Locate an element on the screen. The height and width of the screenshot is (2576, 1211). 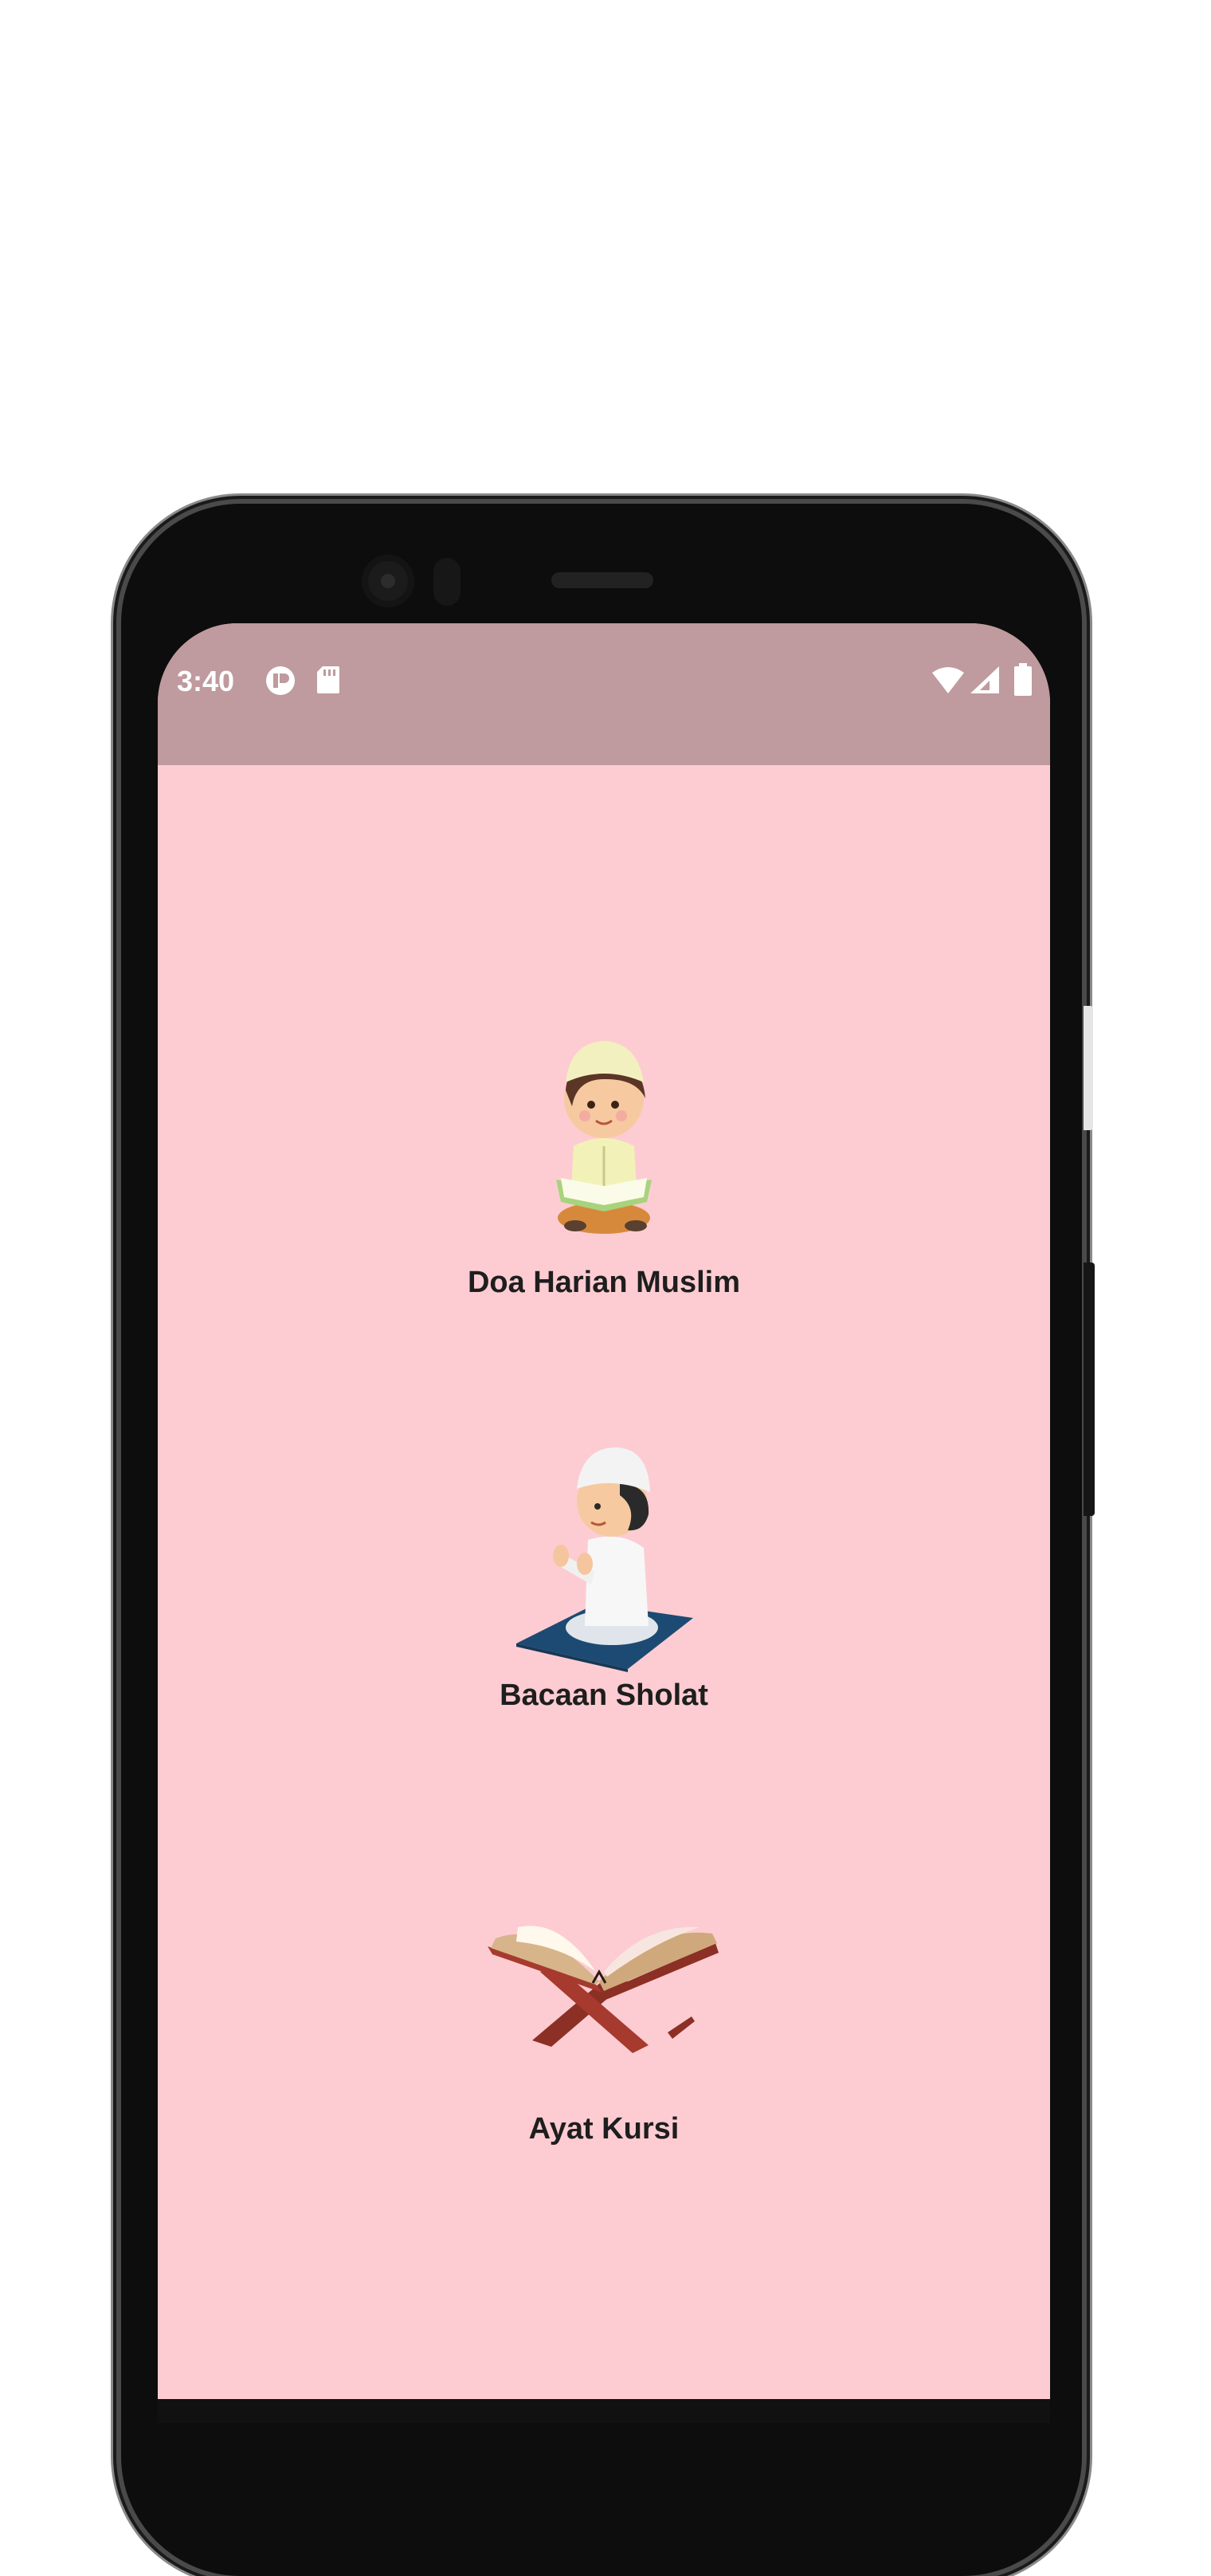
proximity-sensor is located at coordinates (446, 582).